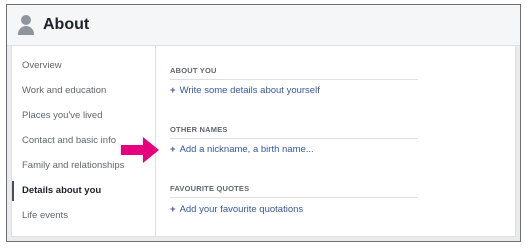 The image size is (529, 250). Describe the element at coordinates (140, 150) in the screenshot. I see `pointer-arrow-icon` at that location.